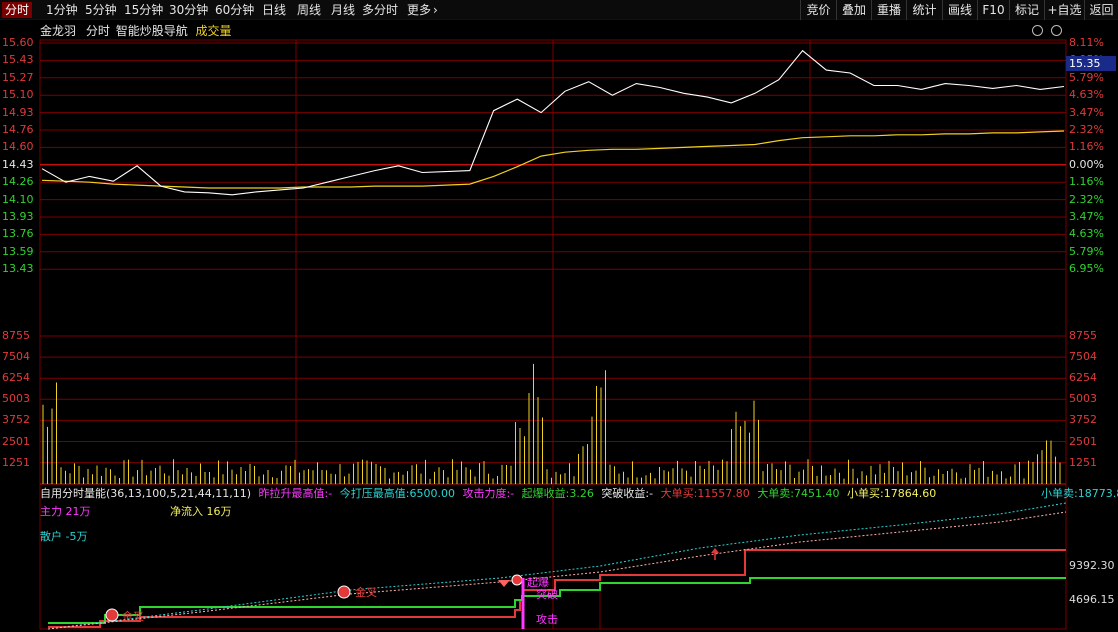 The height and width of the screenshot is (632, 1118). I want to click on volume-label-right: 1251, so click(1083, 462).